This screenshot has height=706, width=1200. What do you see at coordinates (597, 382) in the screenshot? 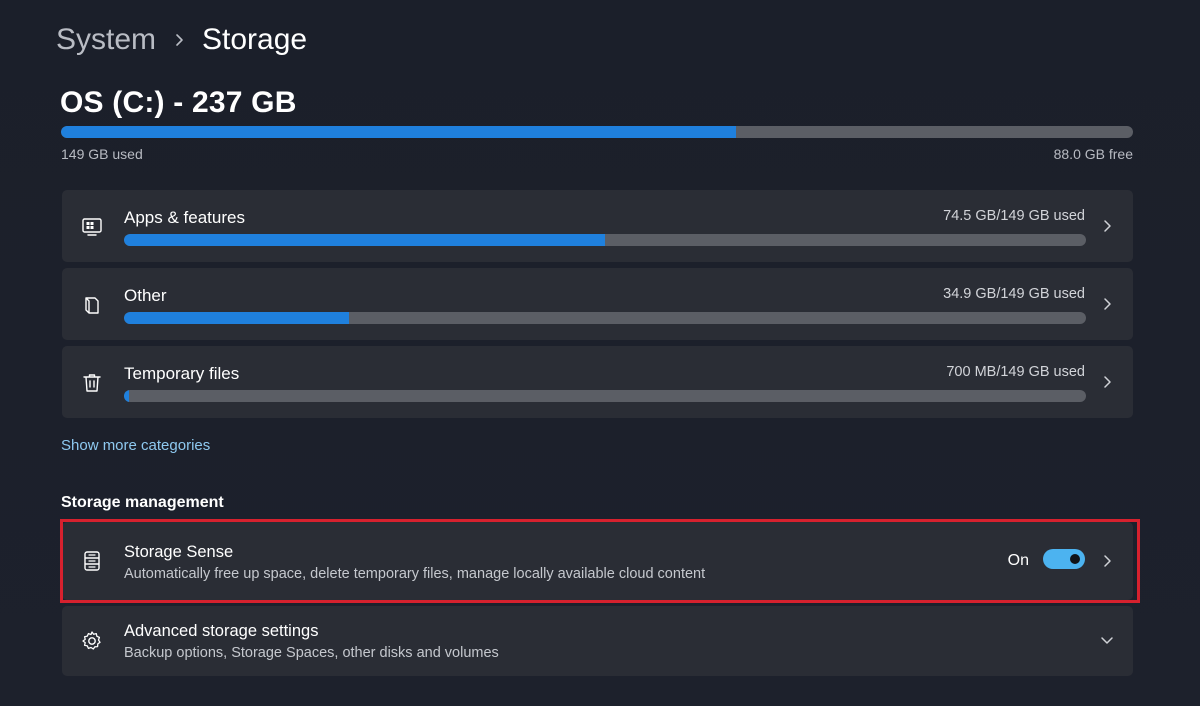
I see `category-temporary-files: Temporary files 700 MB/149 GB used` at bounding box center [597, 382].